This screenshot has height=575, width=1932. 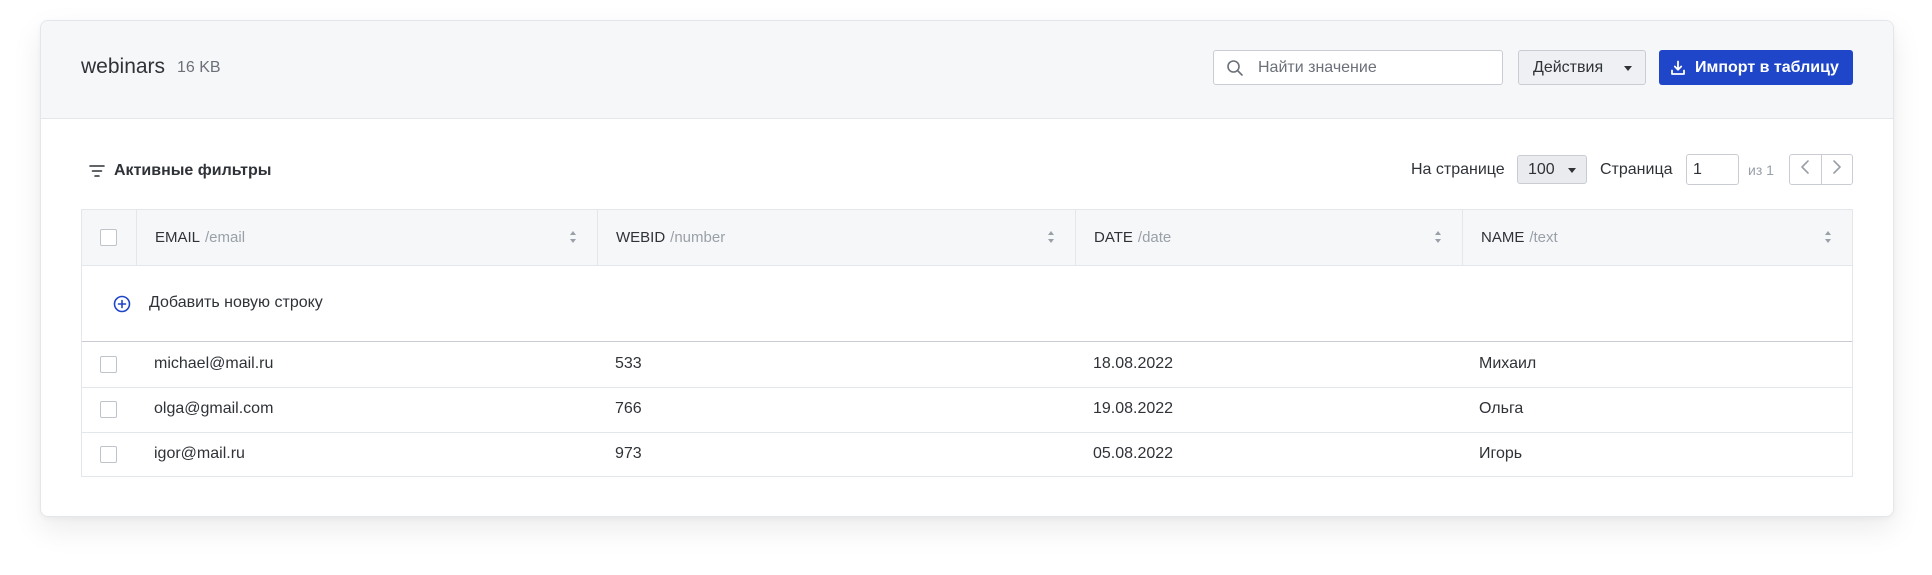 I want to click on page-total: из 1, so click(x=1761, y=170).